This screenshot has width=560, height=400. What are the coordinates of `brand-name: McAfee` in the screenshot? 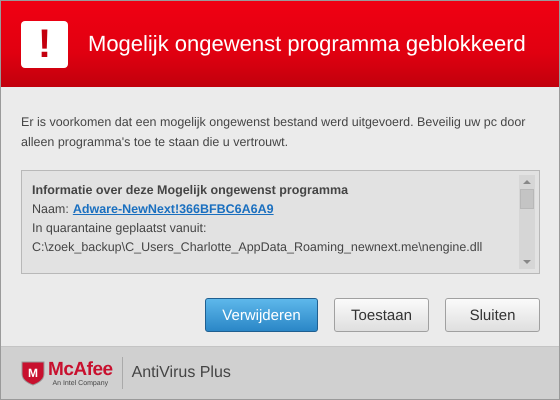 It's located at (80, 370).